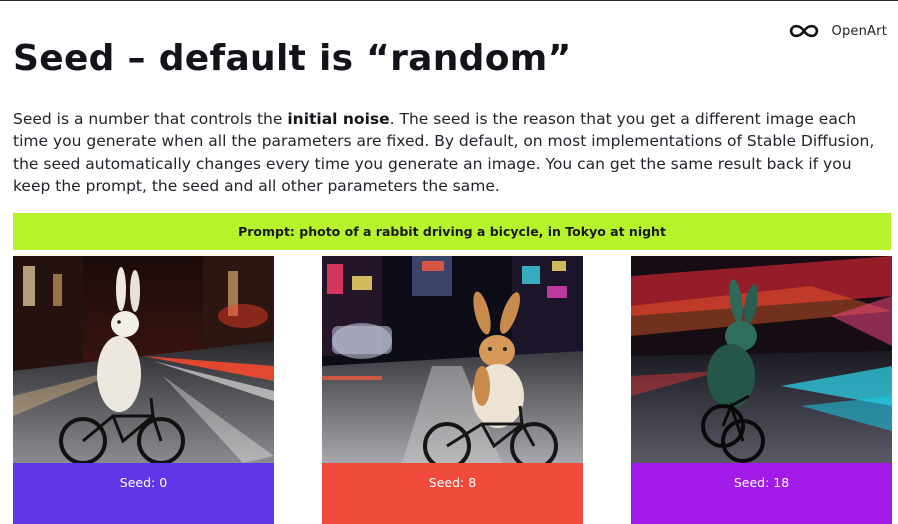 This screenshot has width=898, height=524. What do you see at coordinates (143, 493) in the screenshot?
I see `seed-label-0: Seed: 0` at bounding box center [143, 493].